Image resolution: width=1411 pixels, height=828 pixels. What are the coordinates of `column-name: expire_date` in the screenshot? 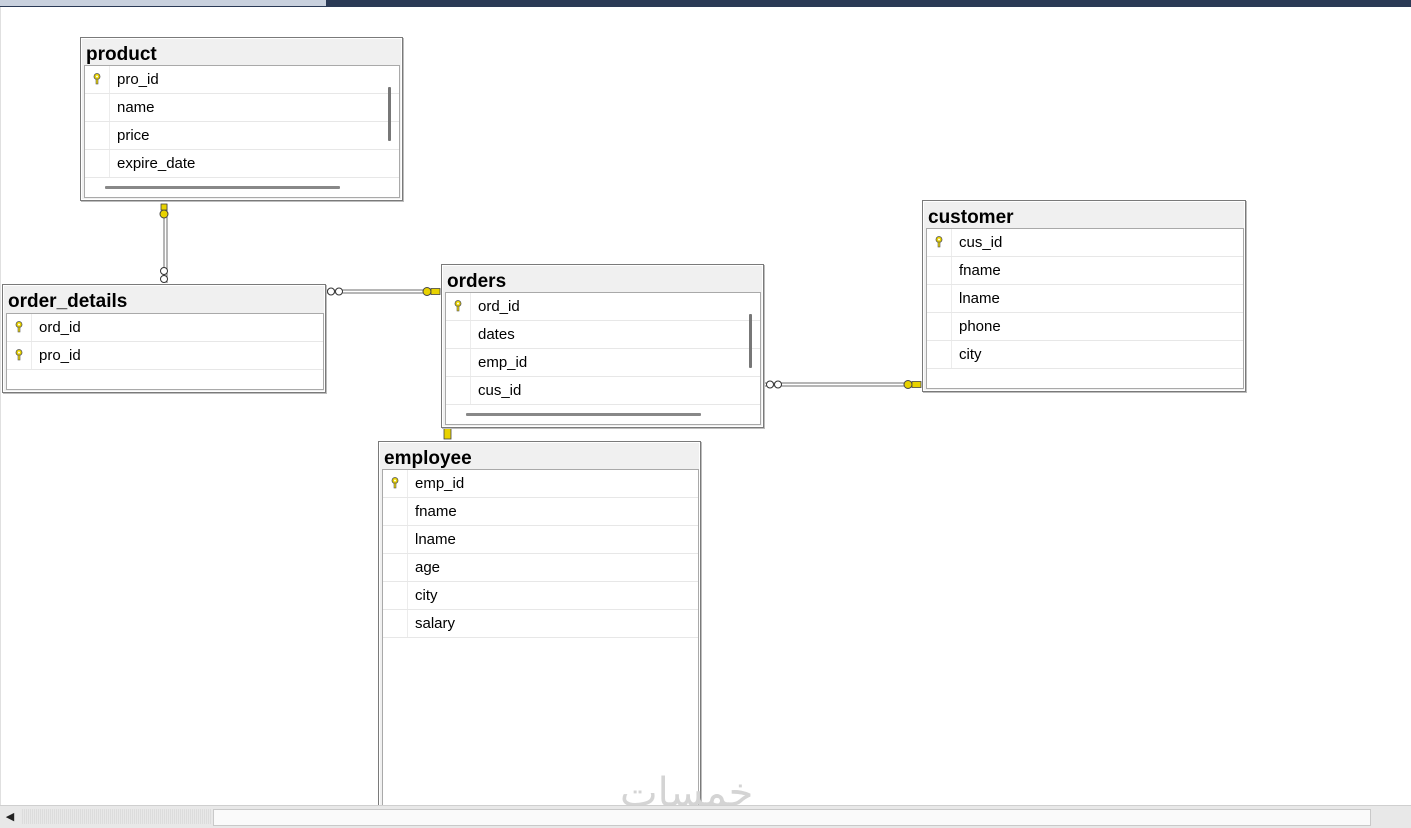 It's located at (156, 163).